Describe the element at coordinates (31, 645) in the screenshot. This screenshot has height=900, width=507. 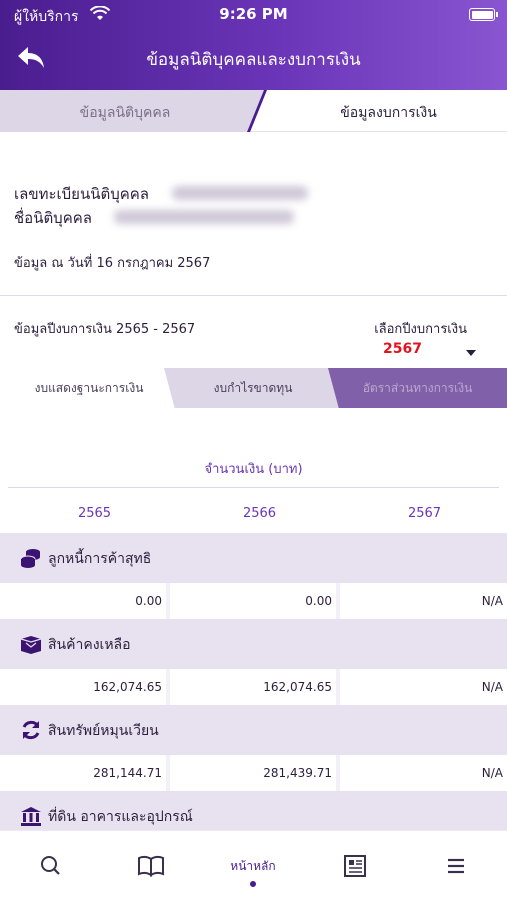
I see `box-icon` at that location.